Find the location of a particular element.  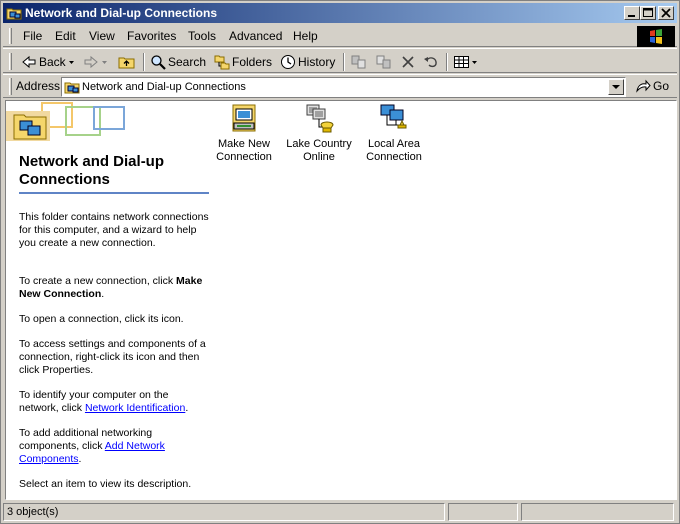

standard-toolbar: Back Search Folders History is located at coordinates (340, 60).